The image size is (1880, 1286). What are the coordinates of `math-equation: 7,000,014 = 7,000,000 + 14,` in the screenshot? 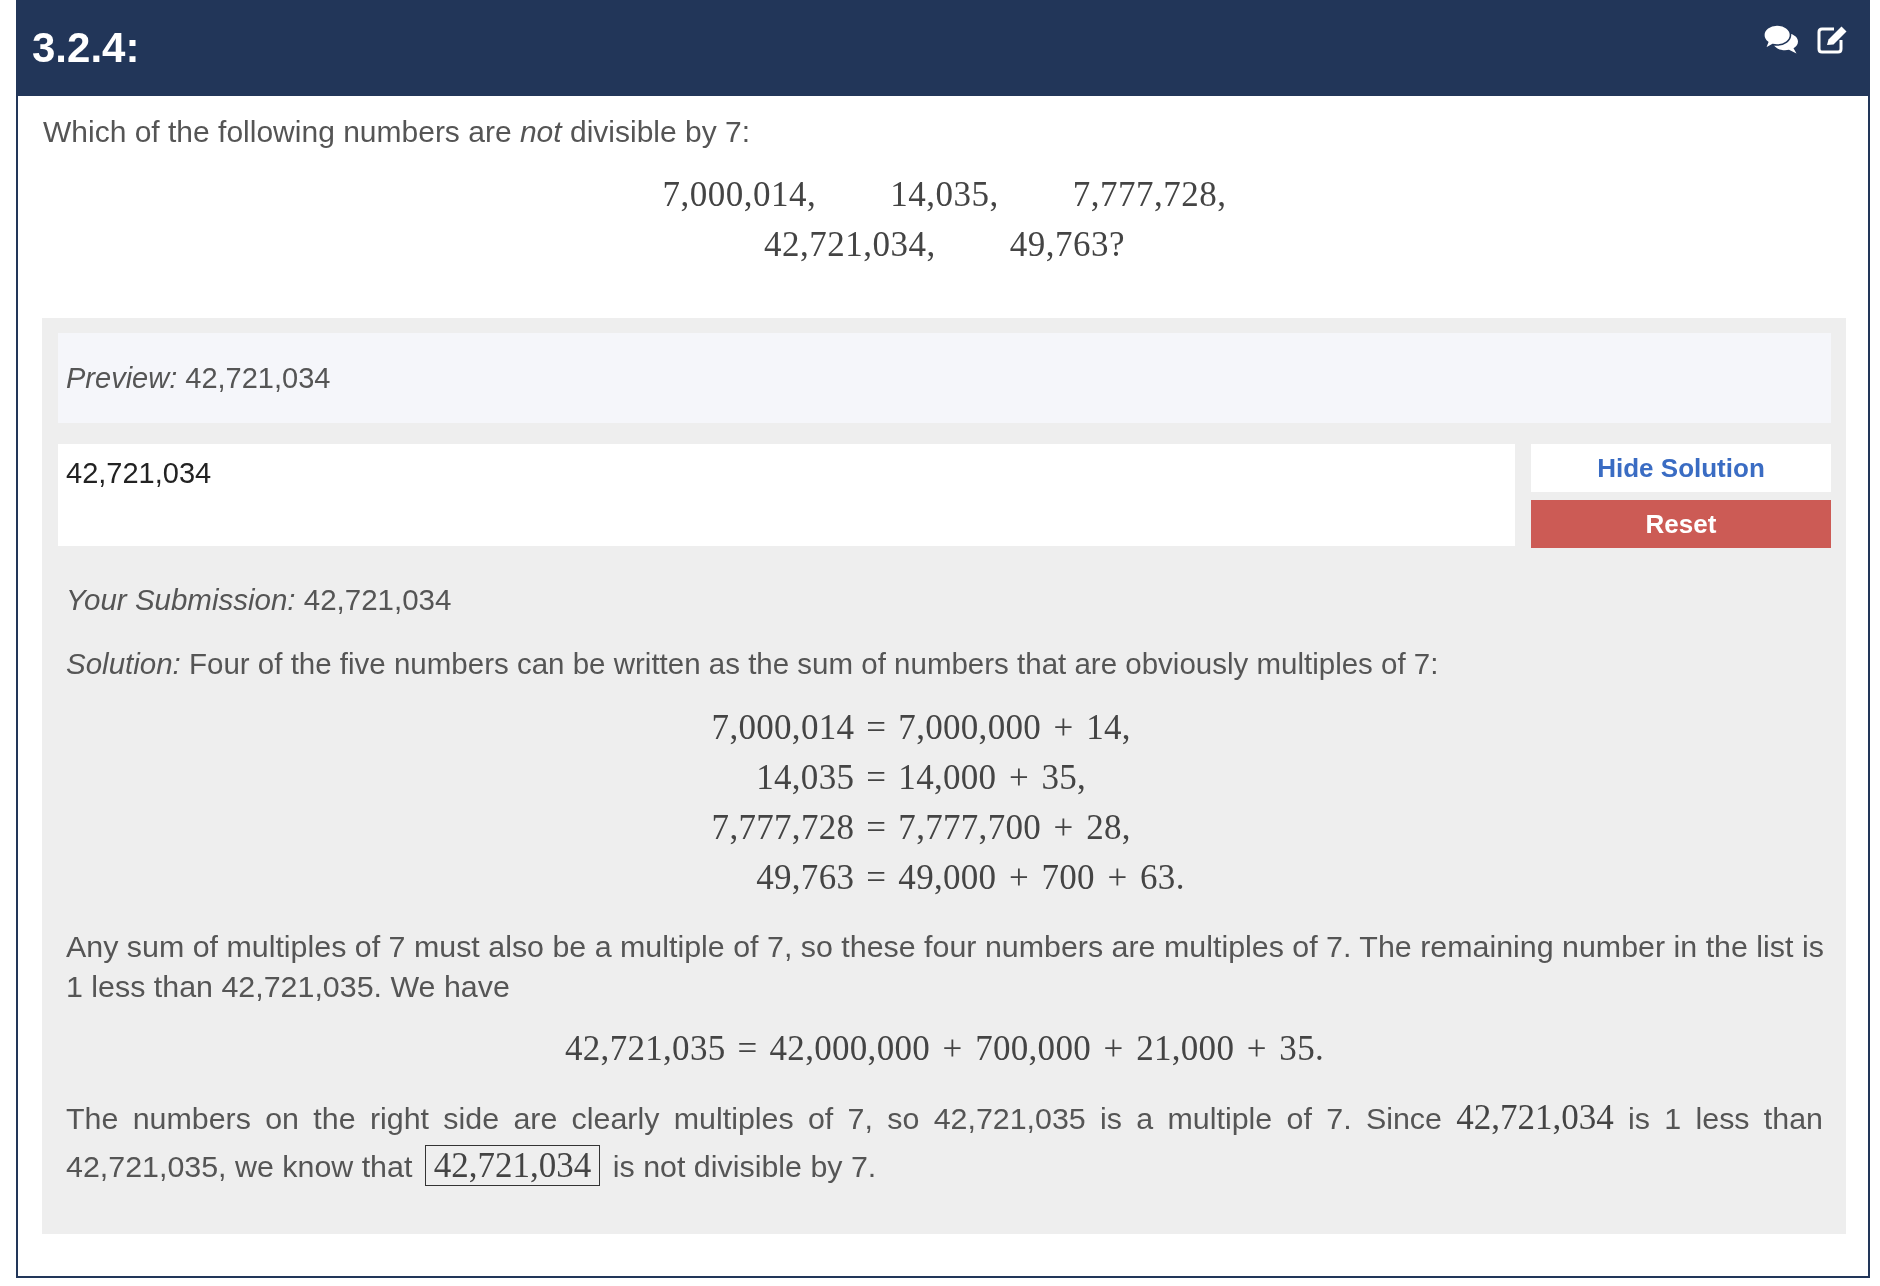 It's located at (920, 728).